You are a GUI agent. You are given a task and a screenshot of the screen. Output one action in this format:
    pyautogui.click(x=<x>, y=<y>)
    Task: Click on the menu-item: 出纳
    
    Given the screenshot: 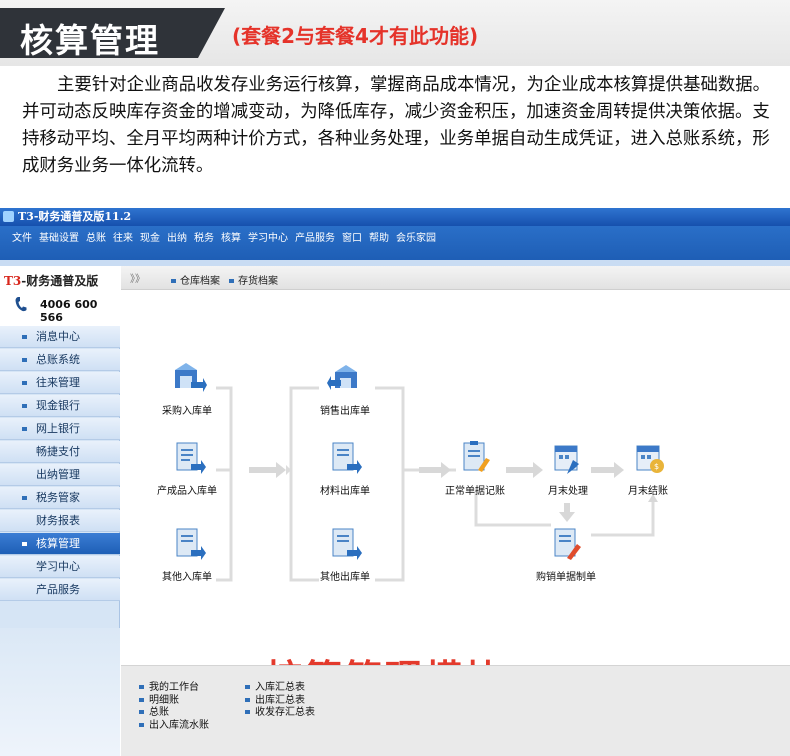 What is the action you would take?
    pyautogui.click(x=177, y=239)
    